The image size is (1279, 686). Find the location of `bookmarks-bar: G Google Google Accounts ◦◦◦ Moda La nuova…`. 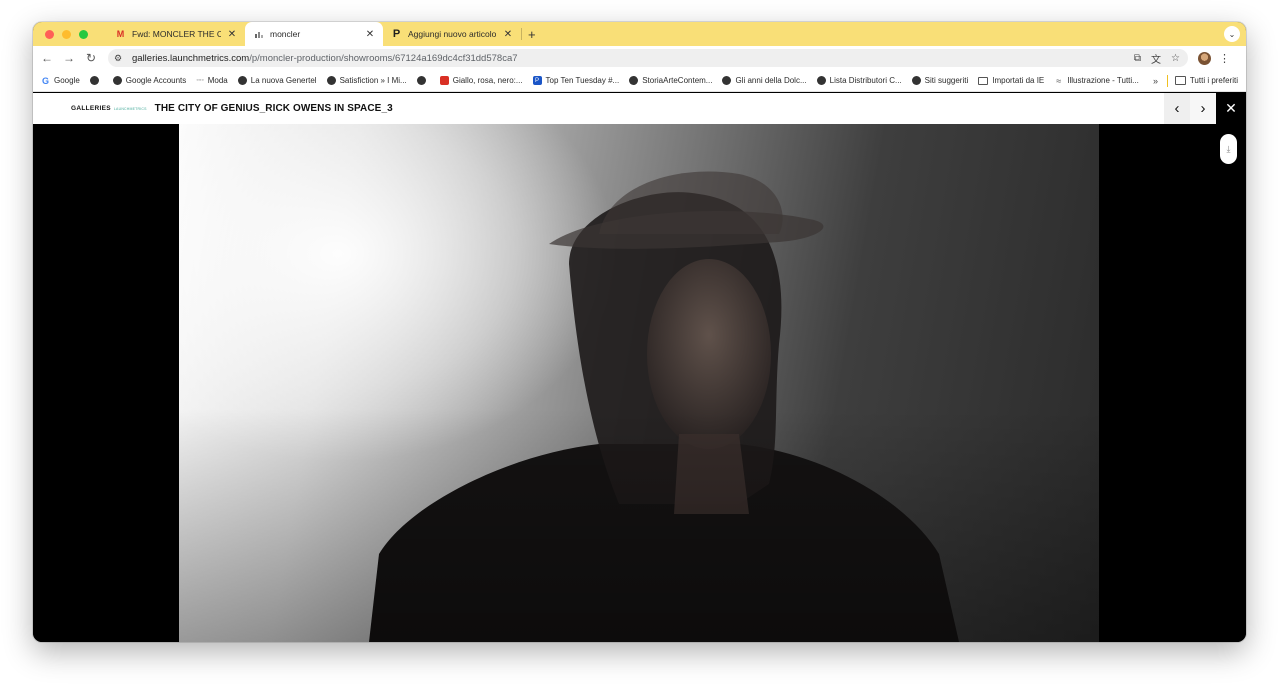

bookmarks-bar: G Google Google Accounts ◦◦◦ Moda La nuova… is located at coordinates (639, 81).